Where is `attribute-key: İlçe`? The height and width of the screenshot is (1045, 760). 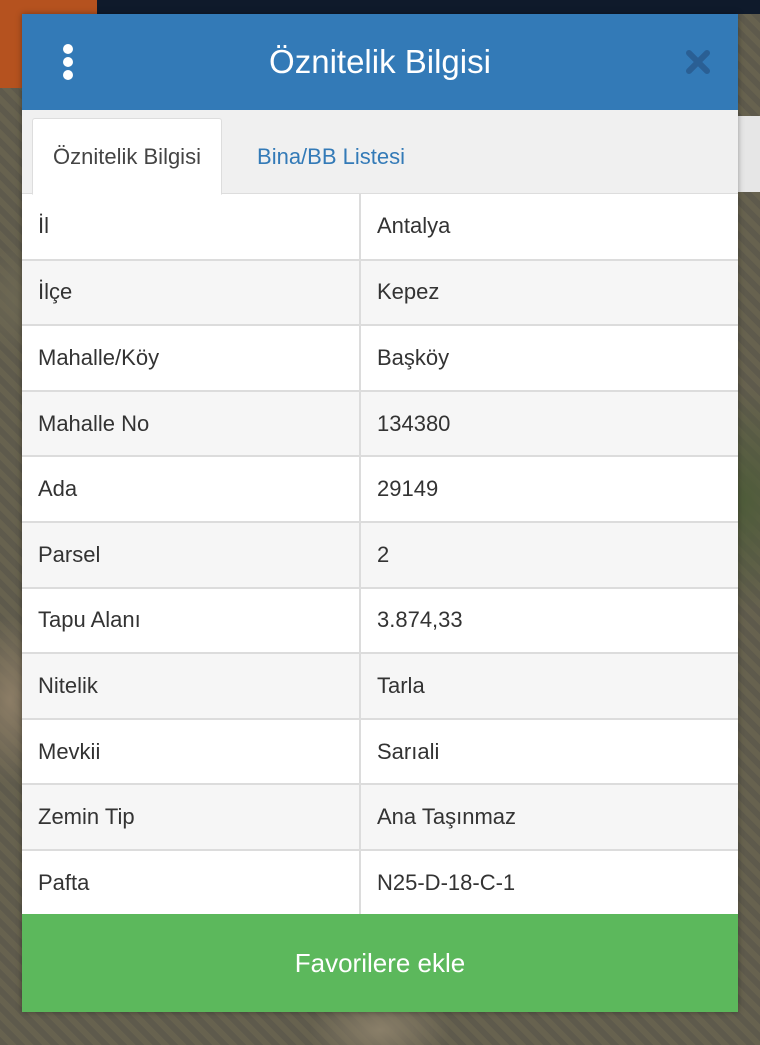
attribute-key: İlçe is located at coordinates (191, 292).